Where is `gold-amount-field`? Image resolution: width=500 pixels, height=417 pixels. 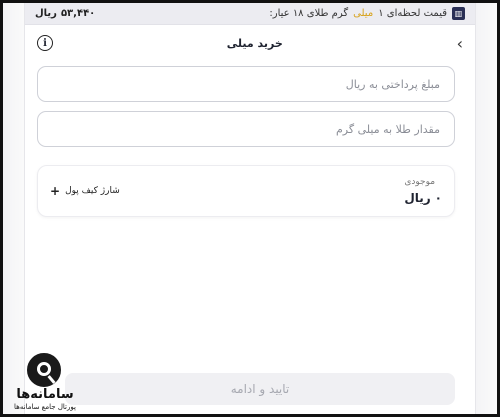
gold-amount-field is located at coordinates (246, 129).